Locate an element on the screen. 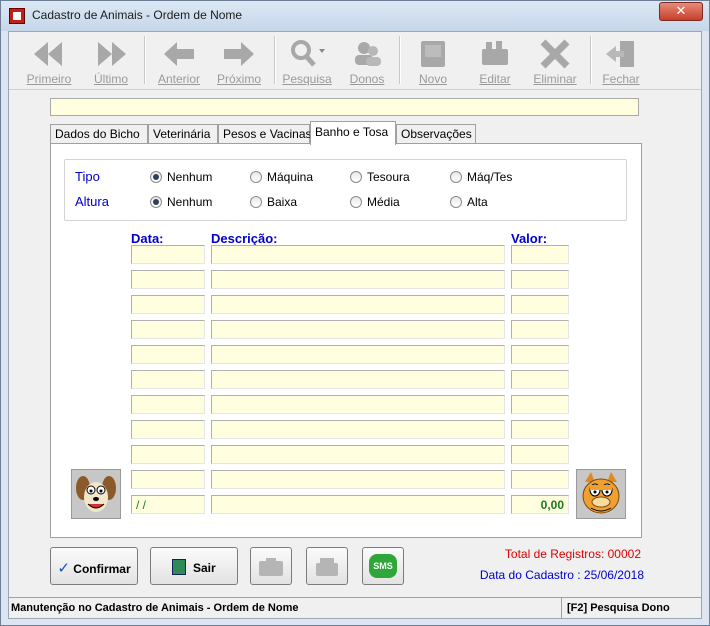  search-label: Pesquisa is located at coordinates (307, 79).